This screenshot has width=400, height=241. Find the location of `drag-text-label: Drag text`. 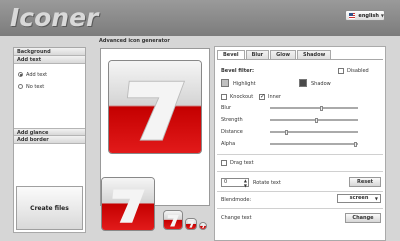

drag-text-label: Drag text is located at coordinates (242, 163).